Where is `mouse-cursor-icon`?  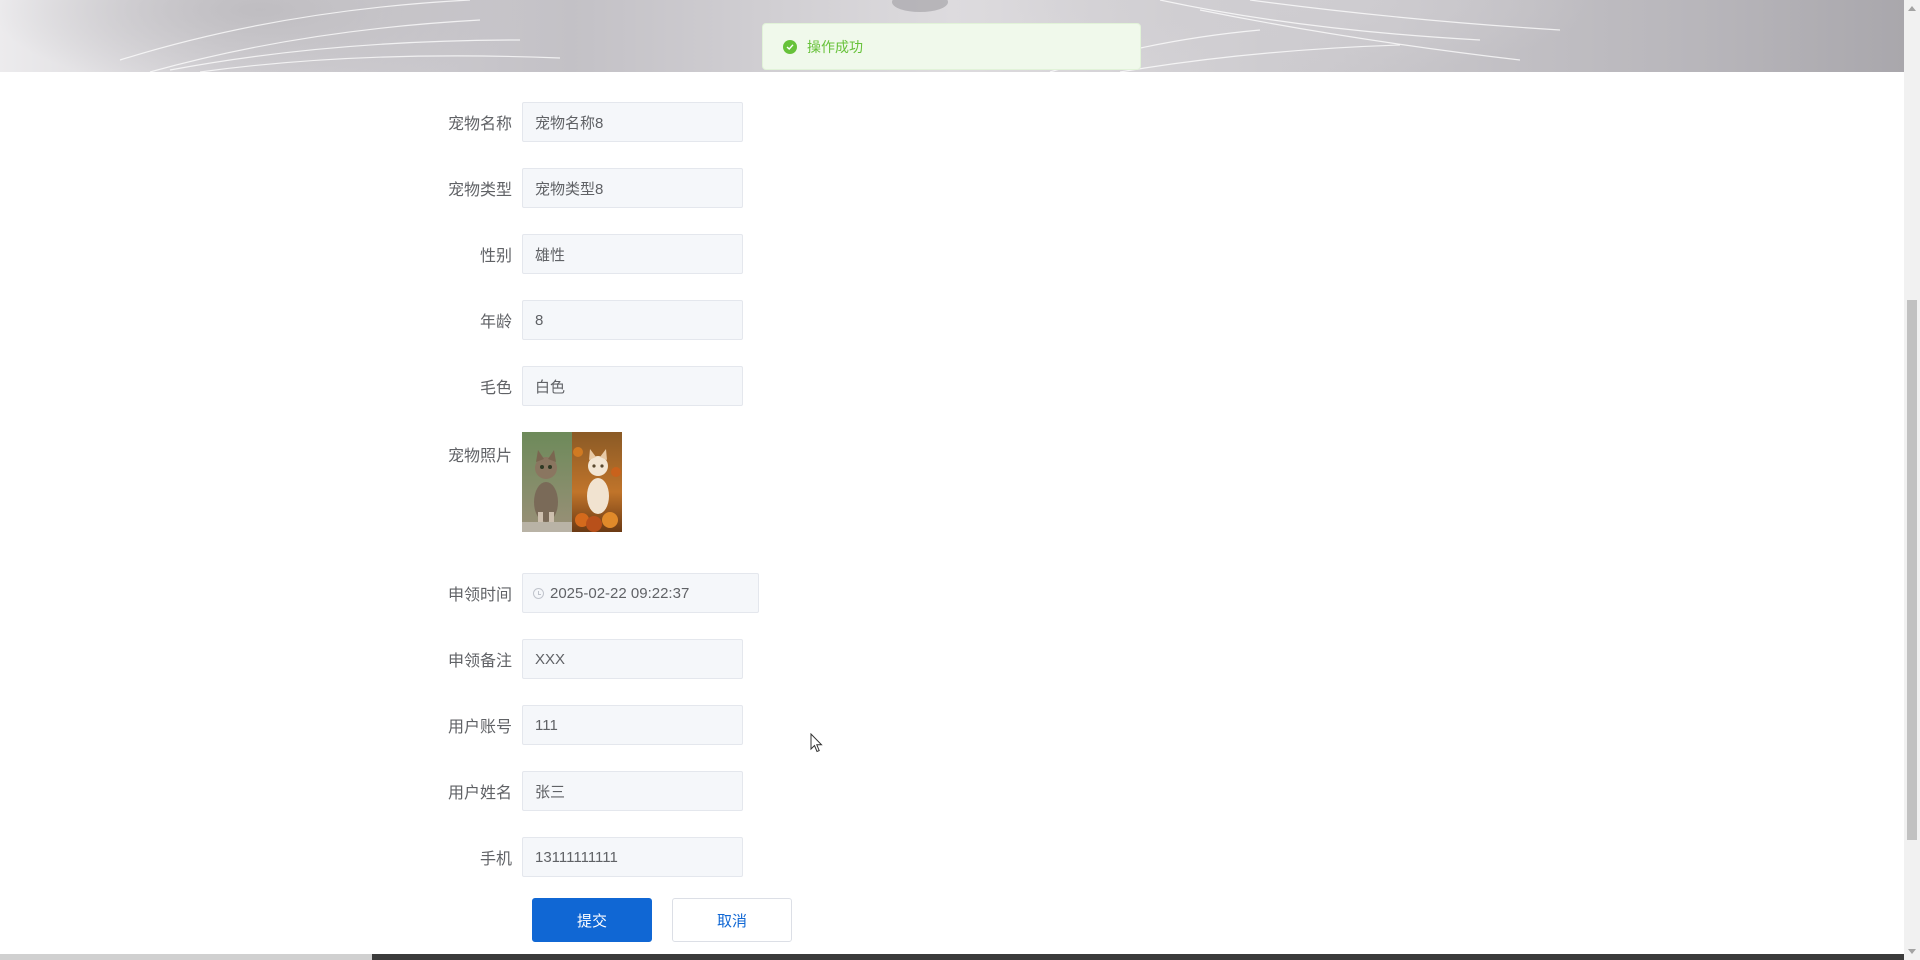
mouse-cursor-icon is located at coordinates (817, 745).